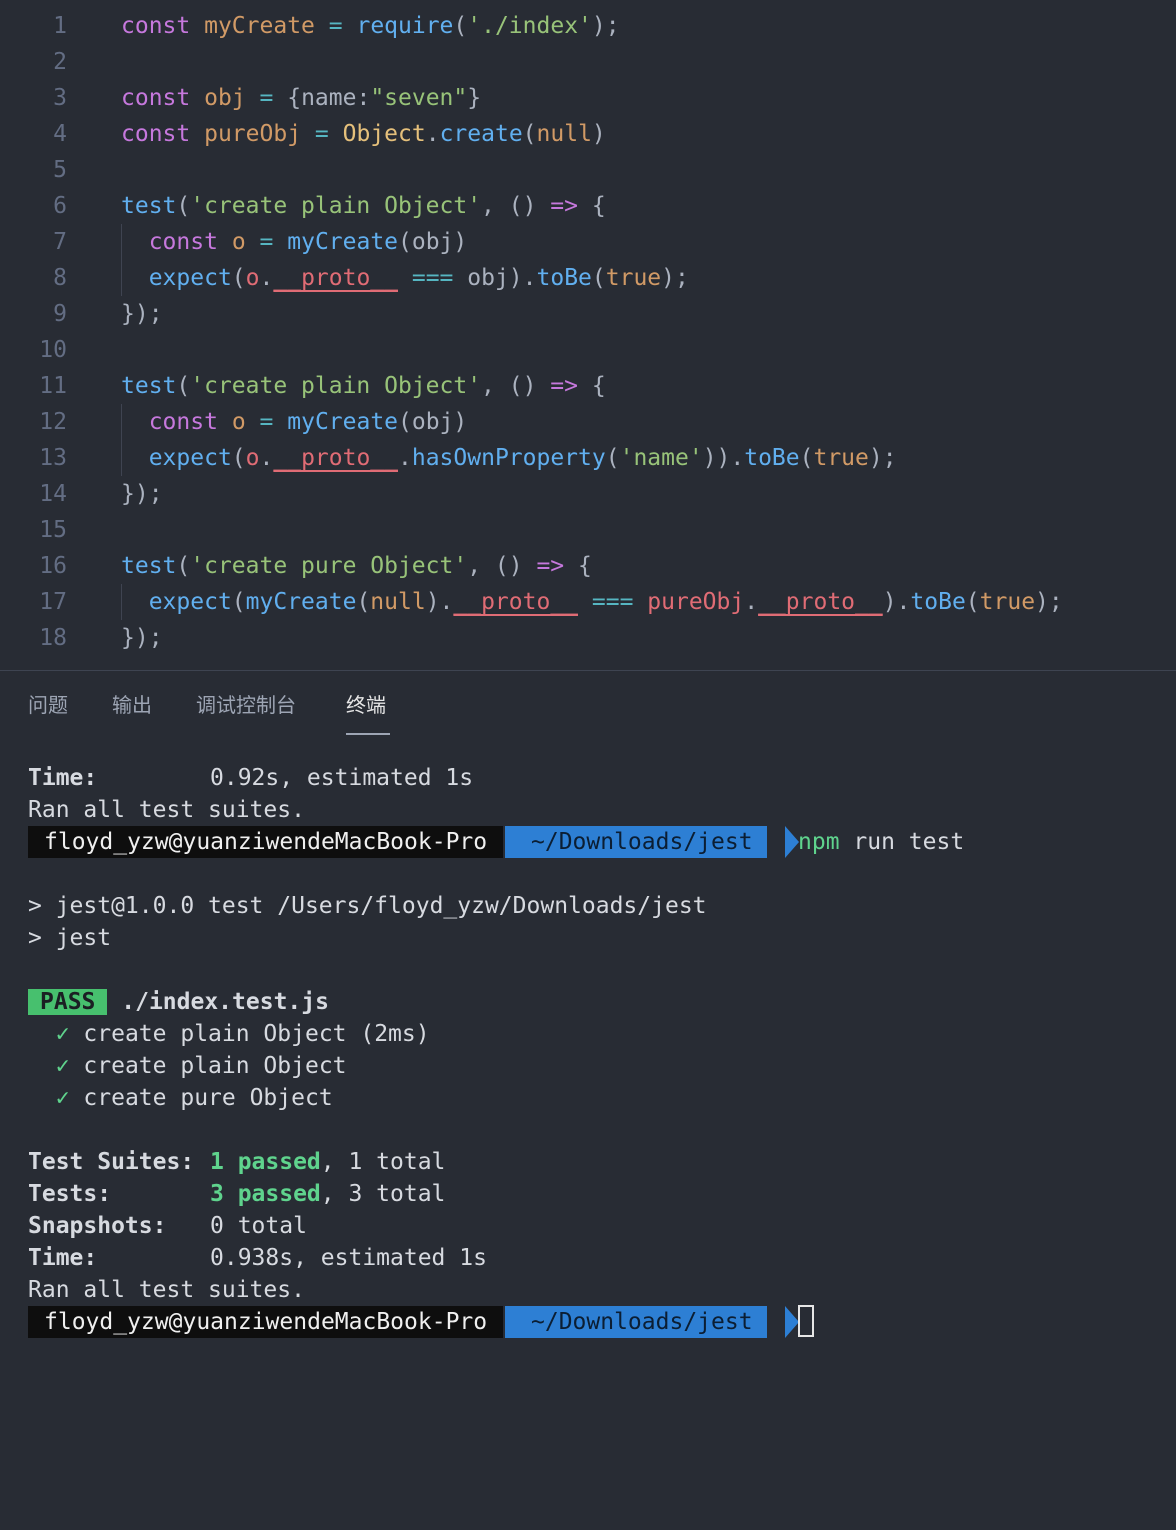  What do you see at coordinates (53, 458) in the screenshot?
I see `line-number: 13` at bounding box center [53, 458].